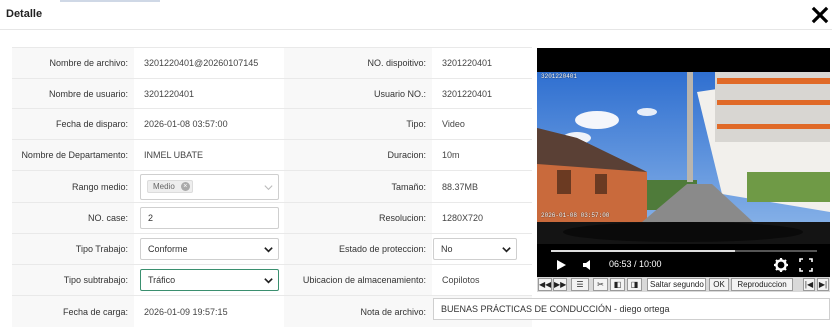 Image resolution: width=832 pixels, height=336 pixels. Describe the element at coordinates (560, 284) in the screenshot. I see `fast-forward-button: ▶▶` at that location.